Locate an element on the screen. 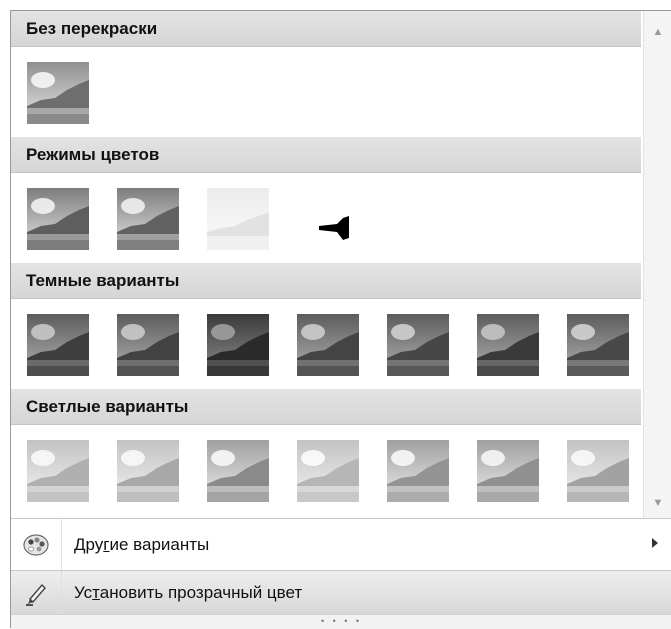 The width and height of the screenshot is (671, 629). vertical-scrollbar: ▲ ▼ is located at coordinates (657, 264).